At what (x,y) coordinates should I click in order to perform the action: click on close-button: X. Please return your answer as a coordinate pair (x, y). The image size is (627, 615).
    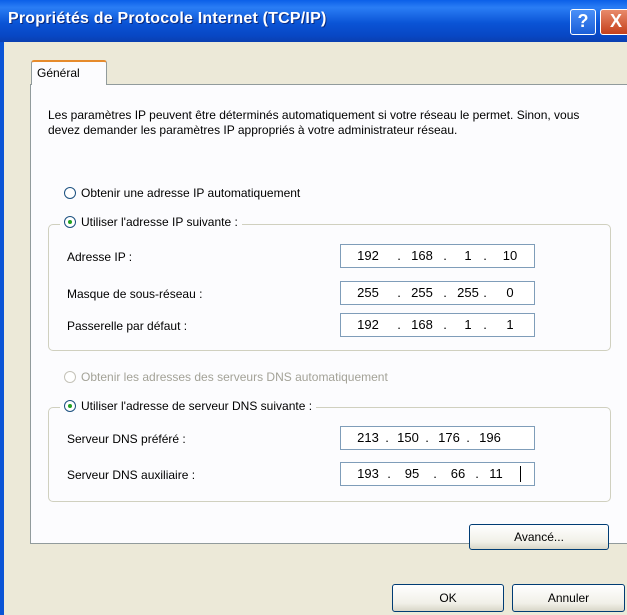
    Looking at the image, I should click on (613, 22).